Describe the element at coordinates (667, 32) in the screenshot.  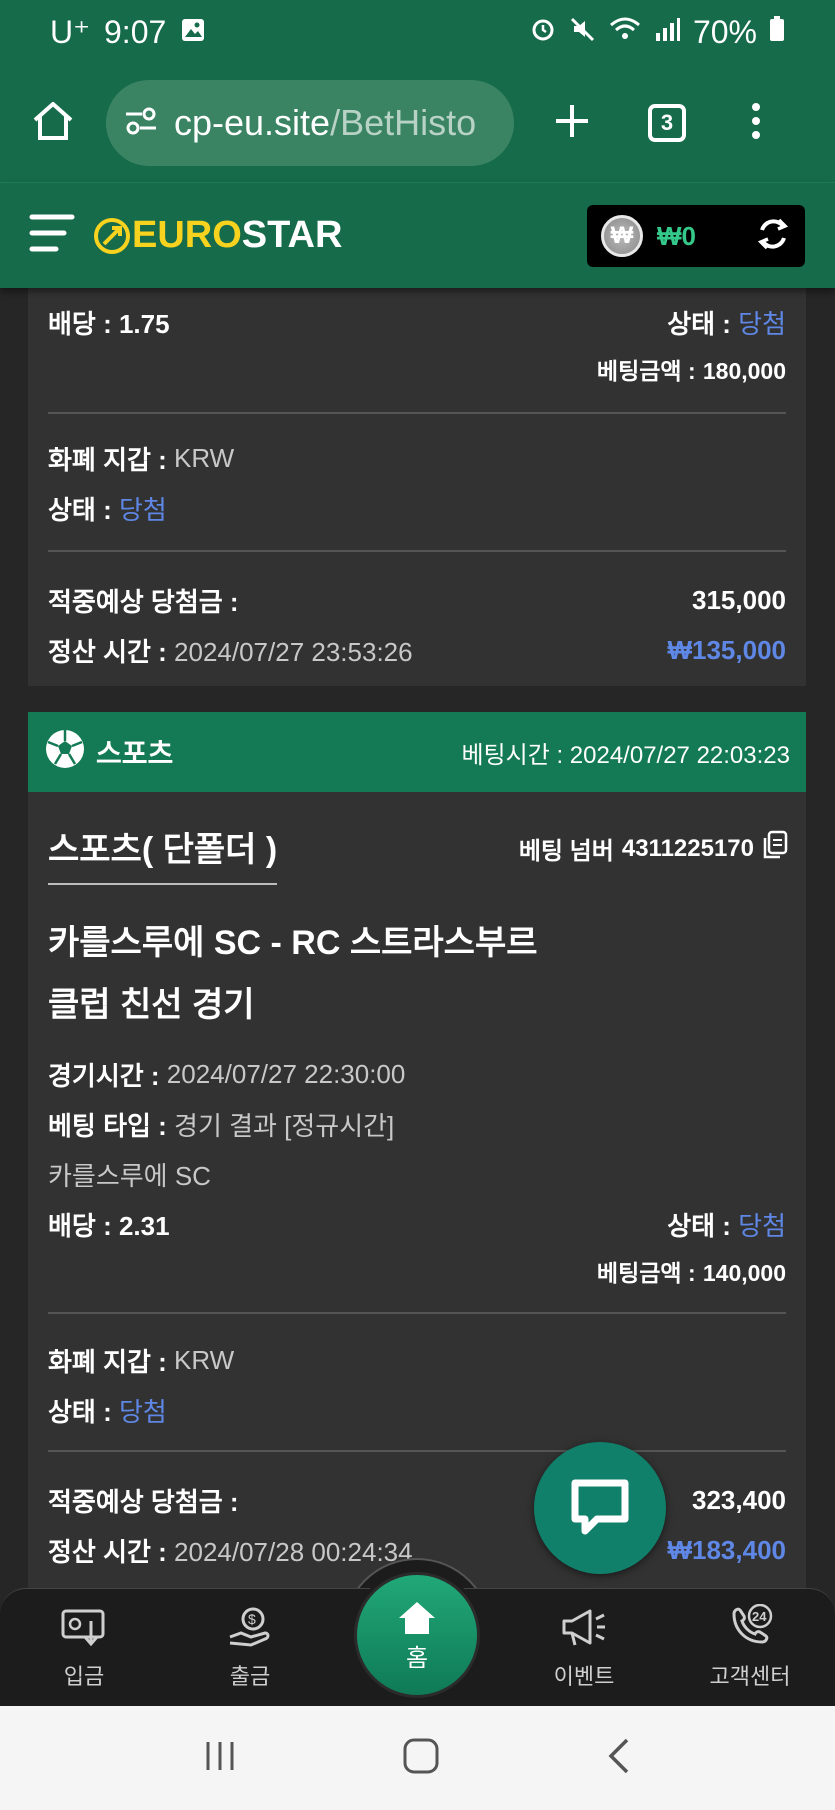
I see `signal-icon` at that location.